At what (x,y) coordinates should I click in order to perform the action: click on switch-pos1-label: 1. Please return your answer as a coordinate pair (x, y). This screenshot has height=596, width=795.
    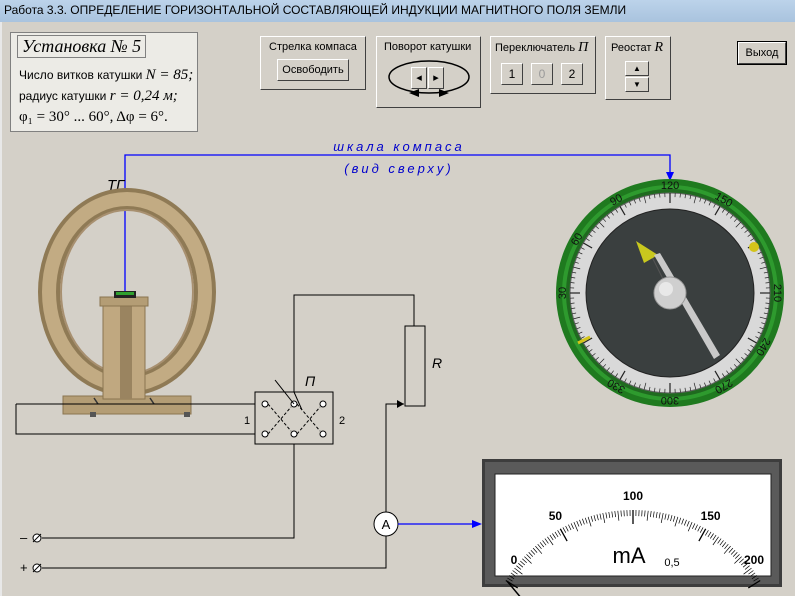
    Looking at the image, I should click on (247, 421).